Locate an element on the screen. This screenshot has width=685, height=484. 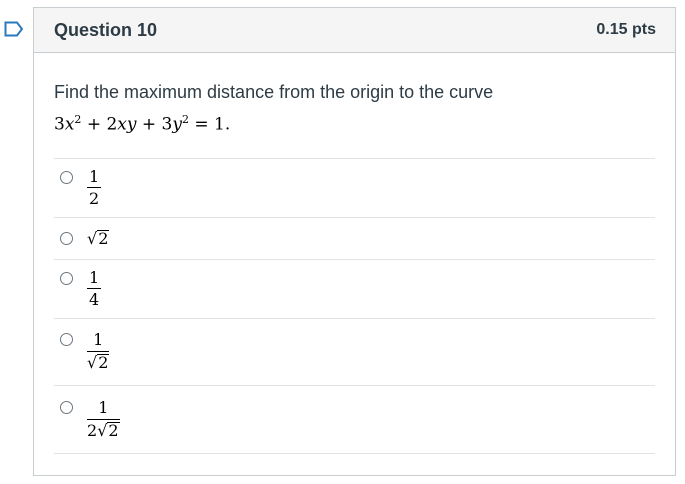
answer-option-1: 1 2 is located at coordinates (354, 188).